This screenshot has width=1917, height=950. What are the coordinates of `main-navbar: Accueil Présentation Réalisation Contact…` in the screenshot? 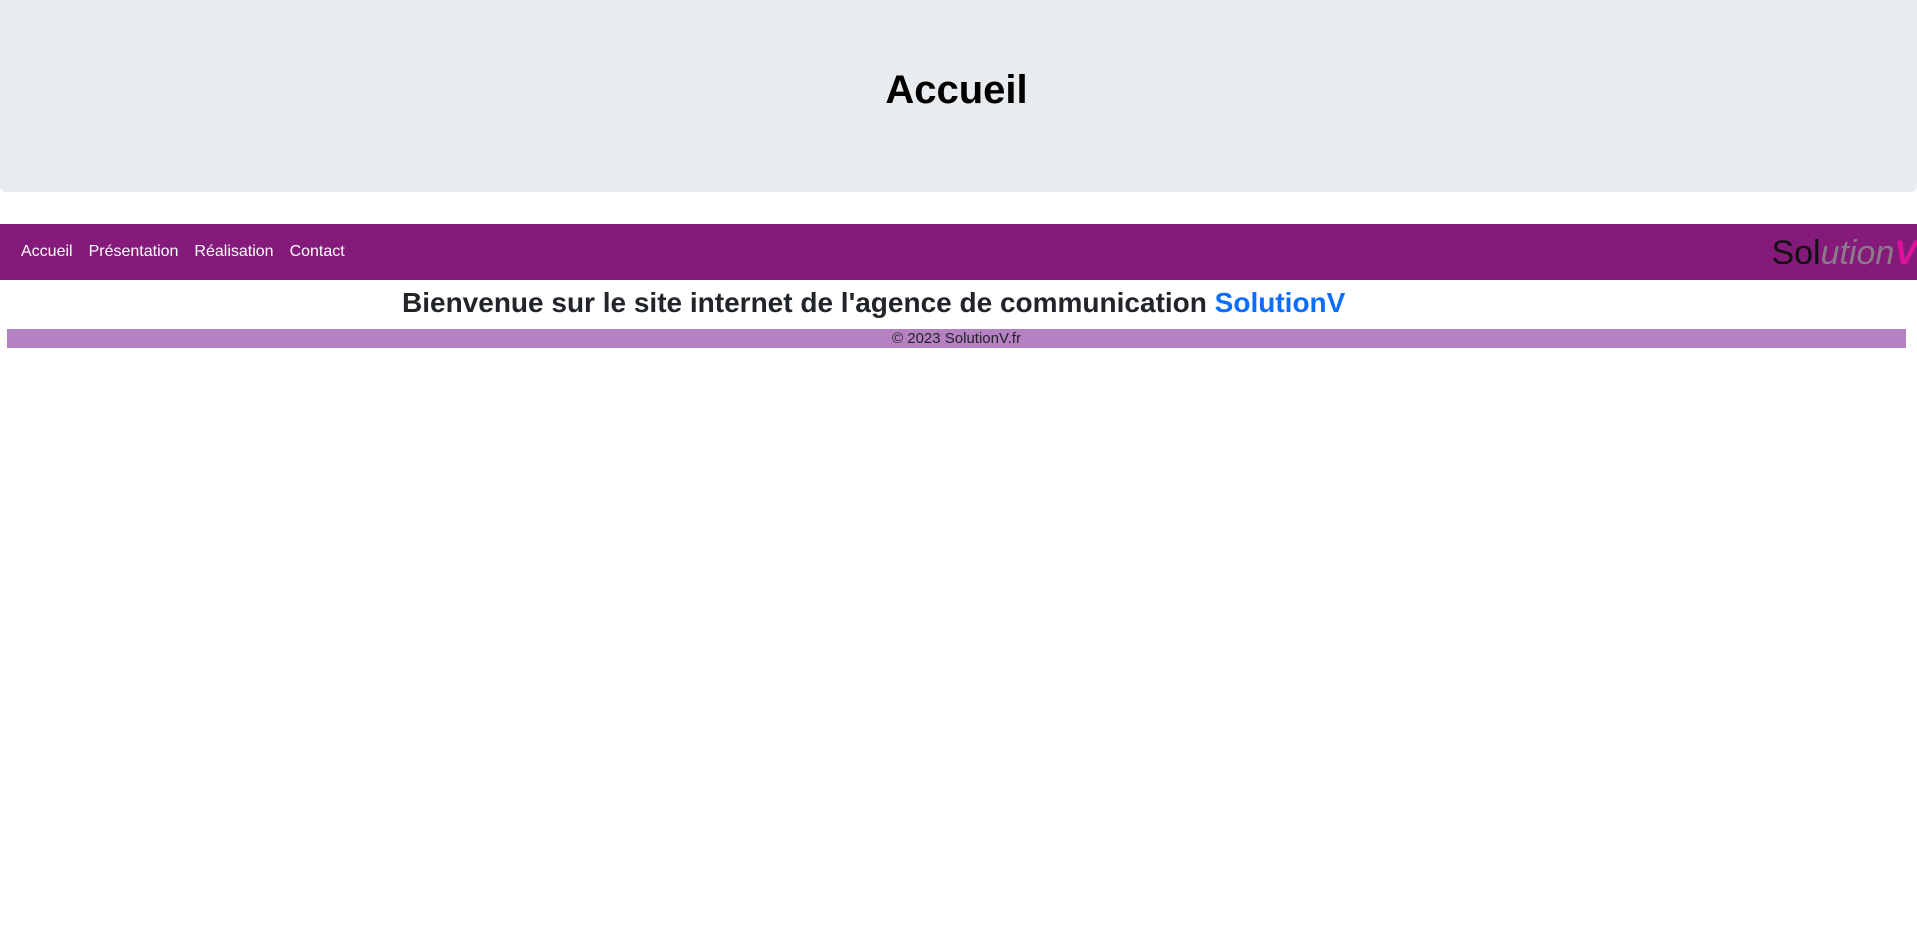 It's located at (958, 252).